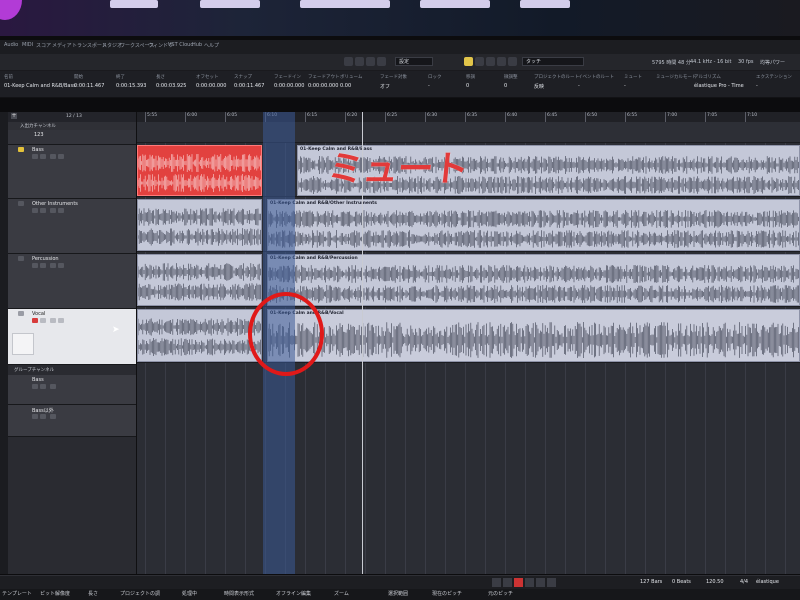 This screenshot has height=600, width=800. What do you see at coordinates (43, 320) in the screenshot?
I see `monitor-button` at bounding box center [43, 320].